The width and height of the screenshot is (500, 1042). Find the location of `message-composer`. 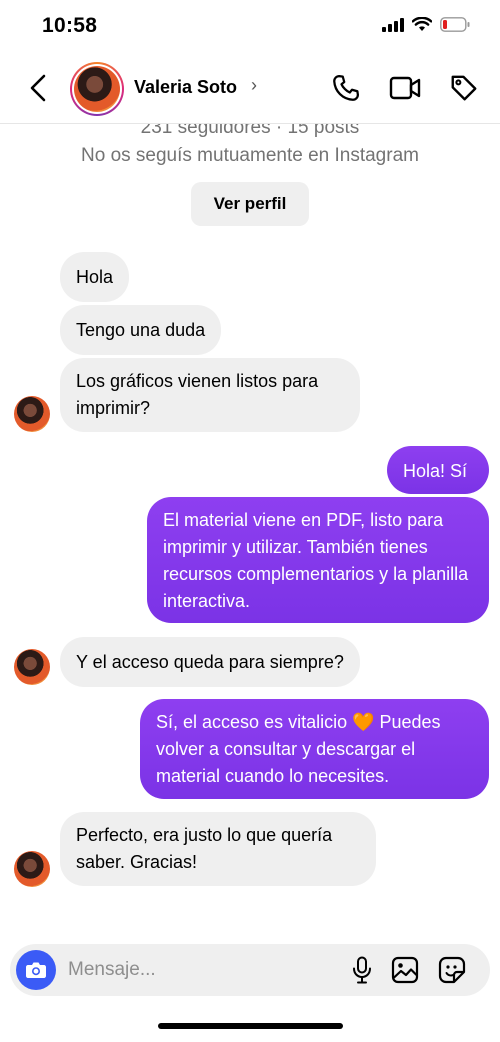

message-composer is located at coordinates (250, 970).